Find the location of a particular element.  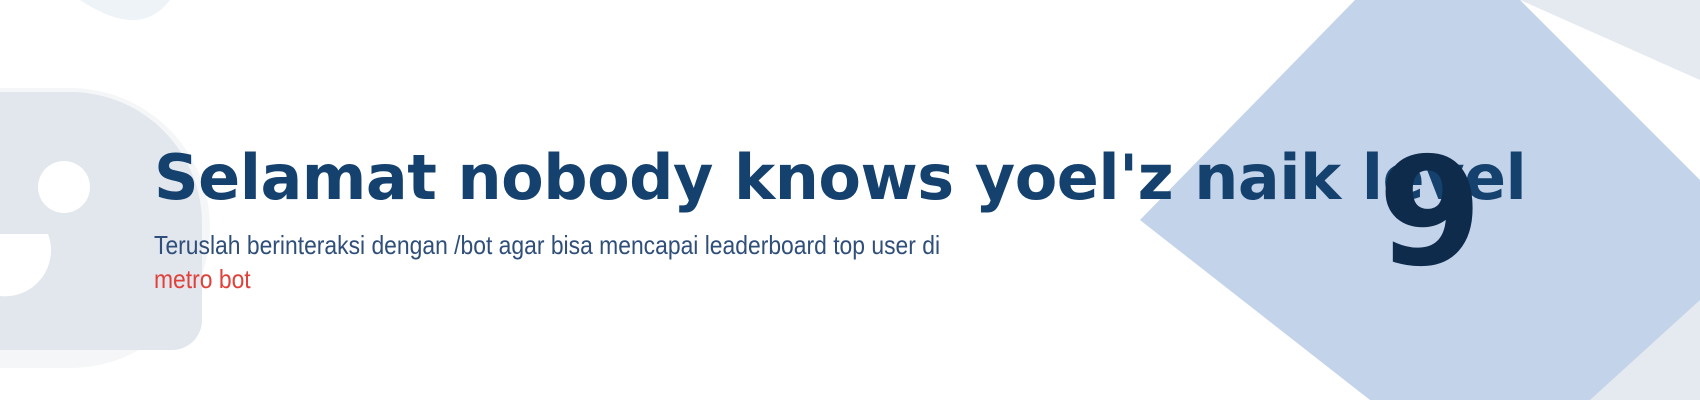

subtitle-highlight: metro bot is located at coordinates (202, 279).